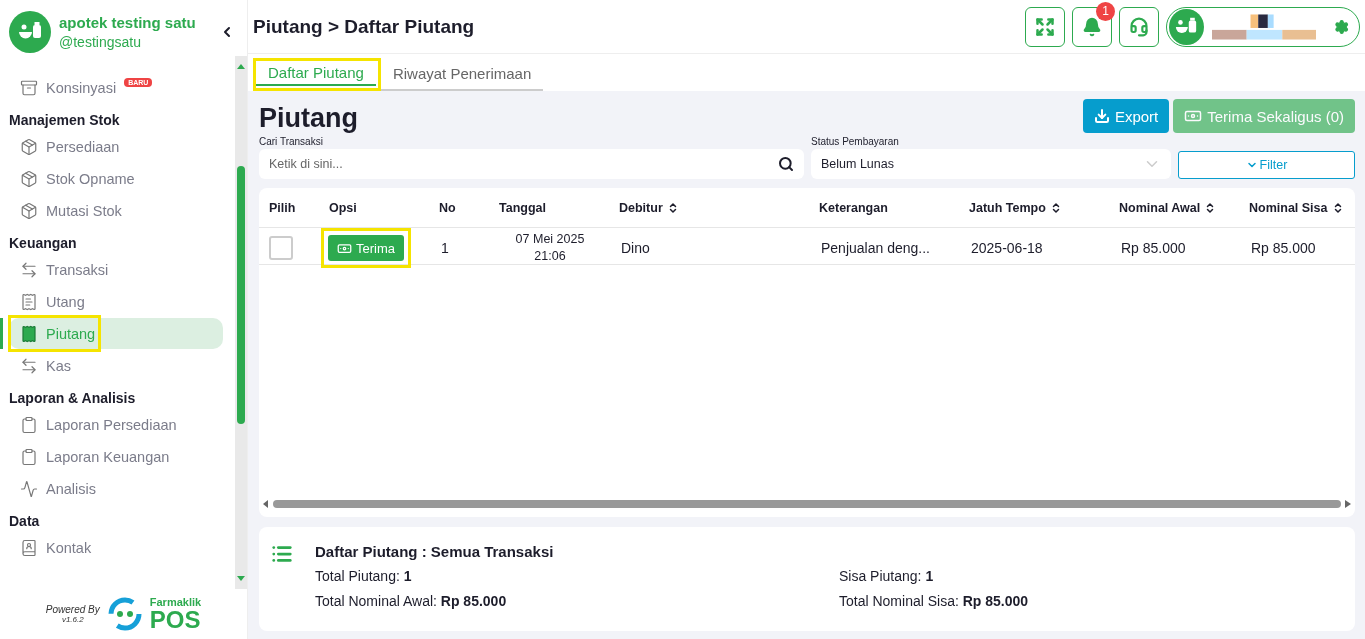  Describe the element at coordinates (25, 521) in the screenshot. I see `sidebar-heading: Data` at that location.